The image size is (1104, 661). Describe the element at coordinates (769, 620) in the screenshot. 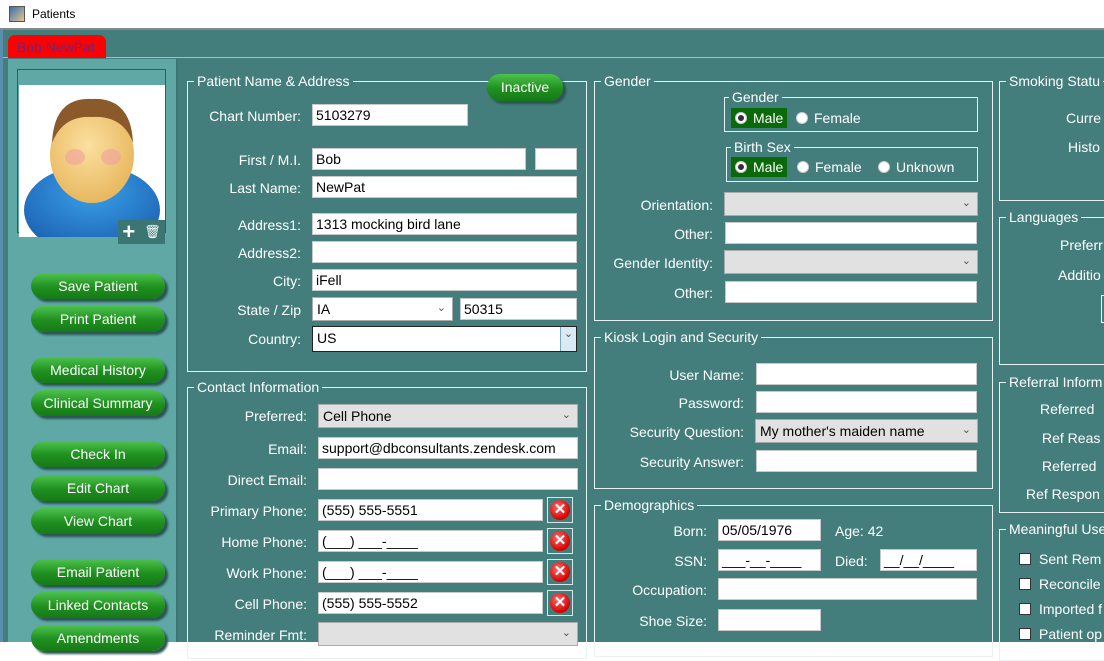

I see `shoe-size-input` at that location.